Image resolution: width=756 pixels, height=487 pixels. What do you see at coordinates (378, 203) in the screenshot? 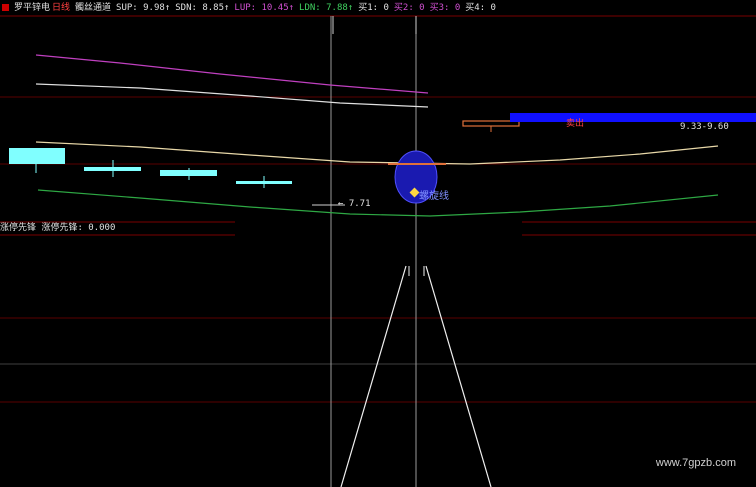
I see `ldn-line` at bounding box center [378, 203].